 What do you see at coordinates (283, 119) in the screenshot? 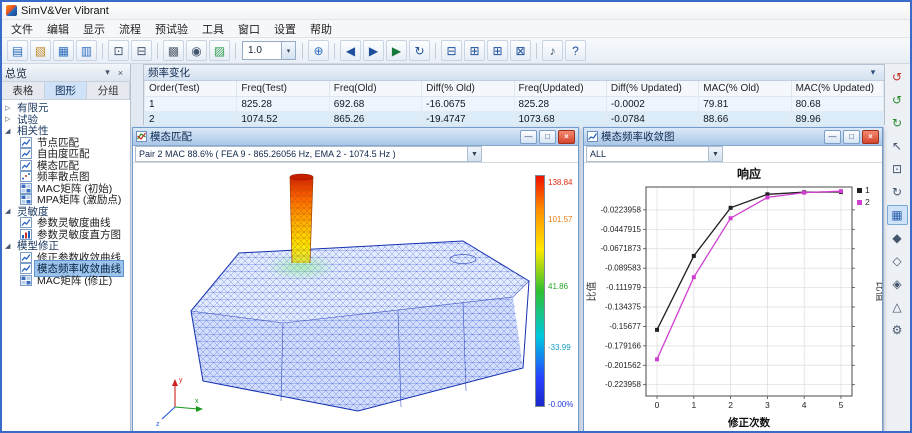
I see `freq-table-cell: 1074.52` at bounding box center [283, 119].